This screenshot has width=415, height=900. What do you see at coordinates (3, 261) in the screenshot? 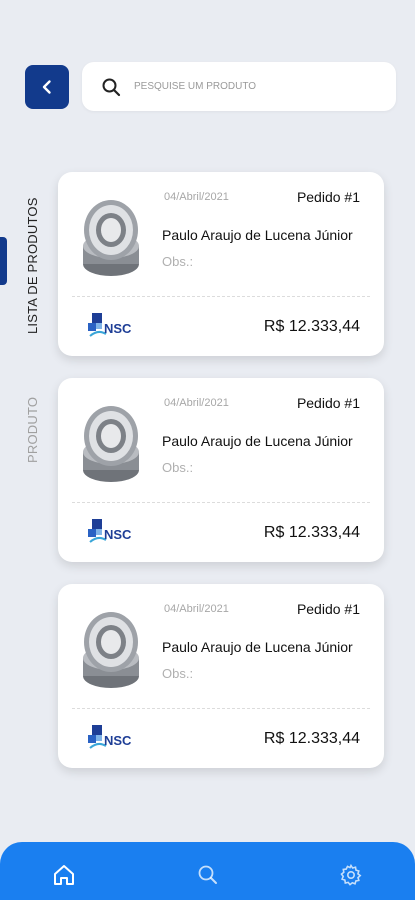
I see `active-tab-indicator` at bounding box center [3, 261].